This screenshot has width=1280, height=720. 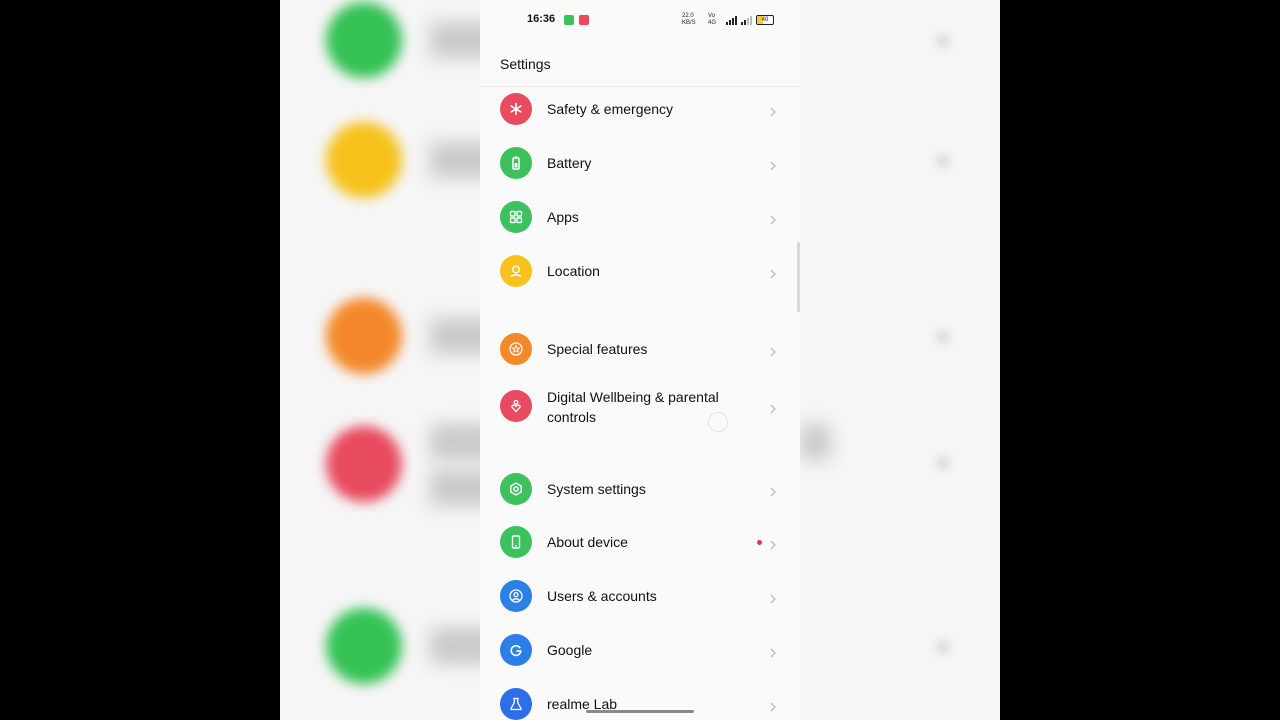 I want to click on settings-item-label: Users & accounts, so click(x=602, y=596).